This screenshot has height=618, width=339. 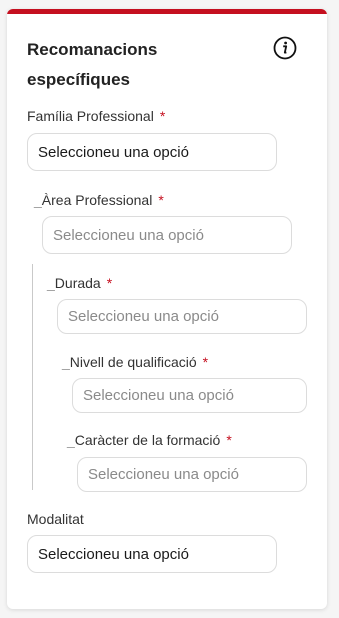 What do you see at coordinates (128, 235) in the screenshot?
I see `area-select-placeholder: Seleccioneu una opció` at bounding box center [128, 235].